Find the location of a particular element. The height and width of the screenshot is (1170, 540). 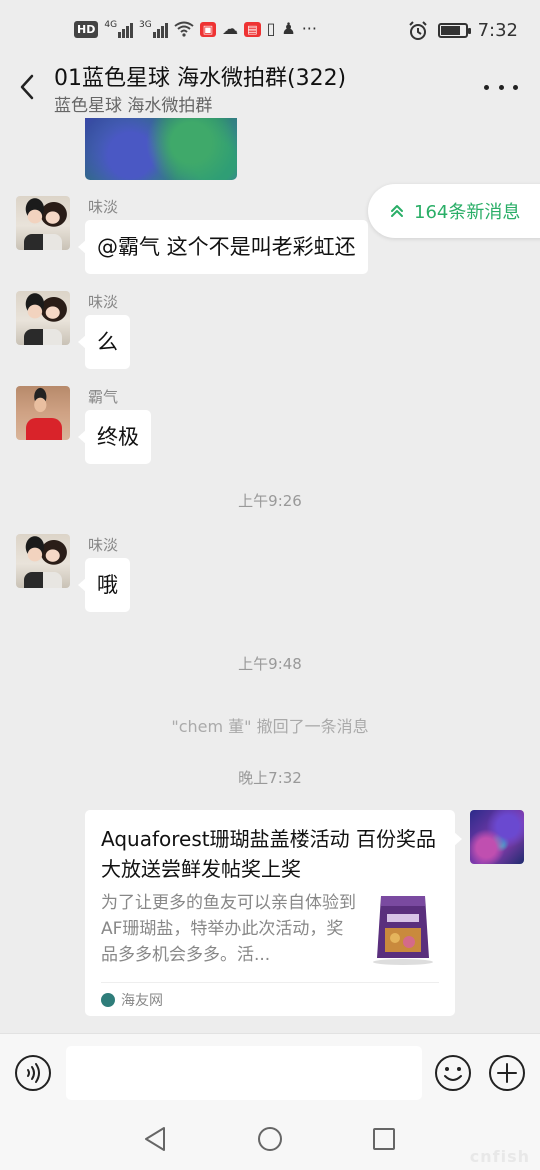

signal-4g-icon: 4G is located at coordinates (119, 29).